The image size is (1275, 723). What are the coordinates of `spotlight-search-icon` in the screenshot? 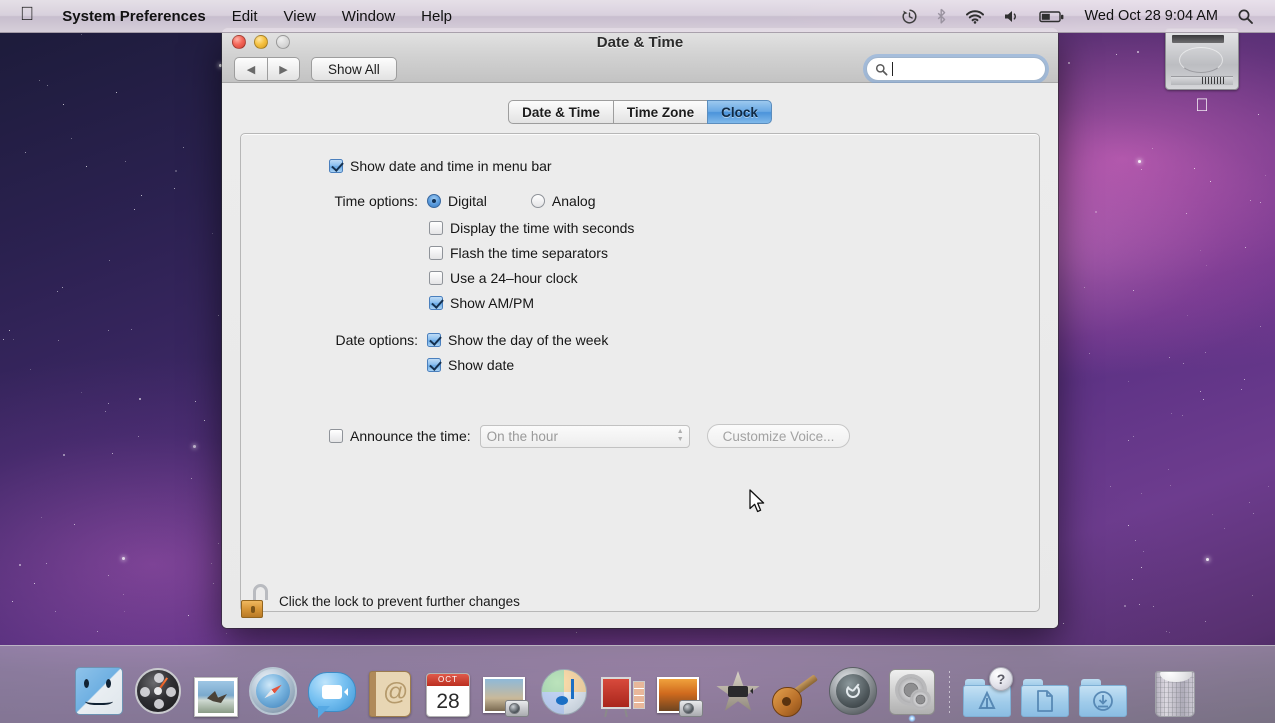 It's located at (1245, 16).